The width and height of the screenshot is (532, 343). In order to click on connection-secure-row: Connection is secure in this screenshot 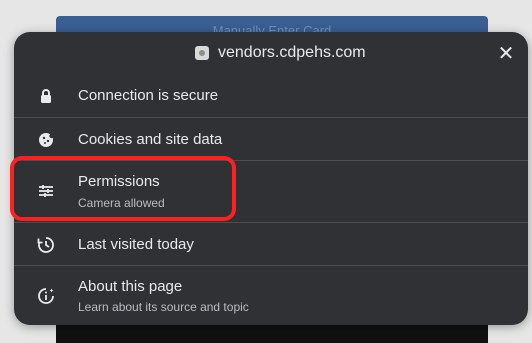, I will do `click(271, 95)`.